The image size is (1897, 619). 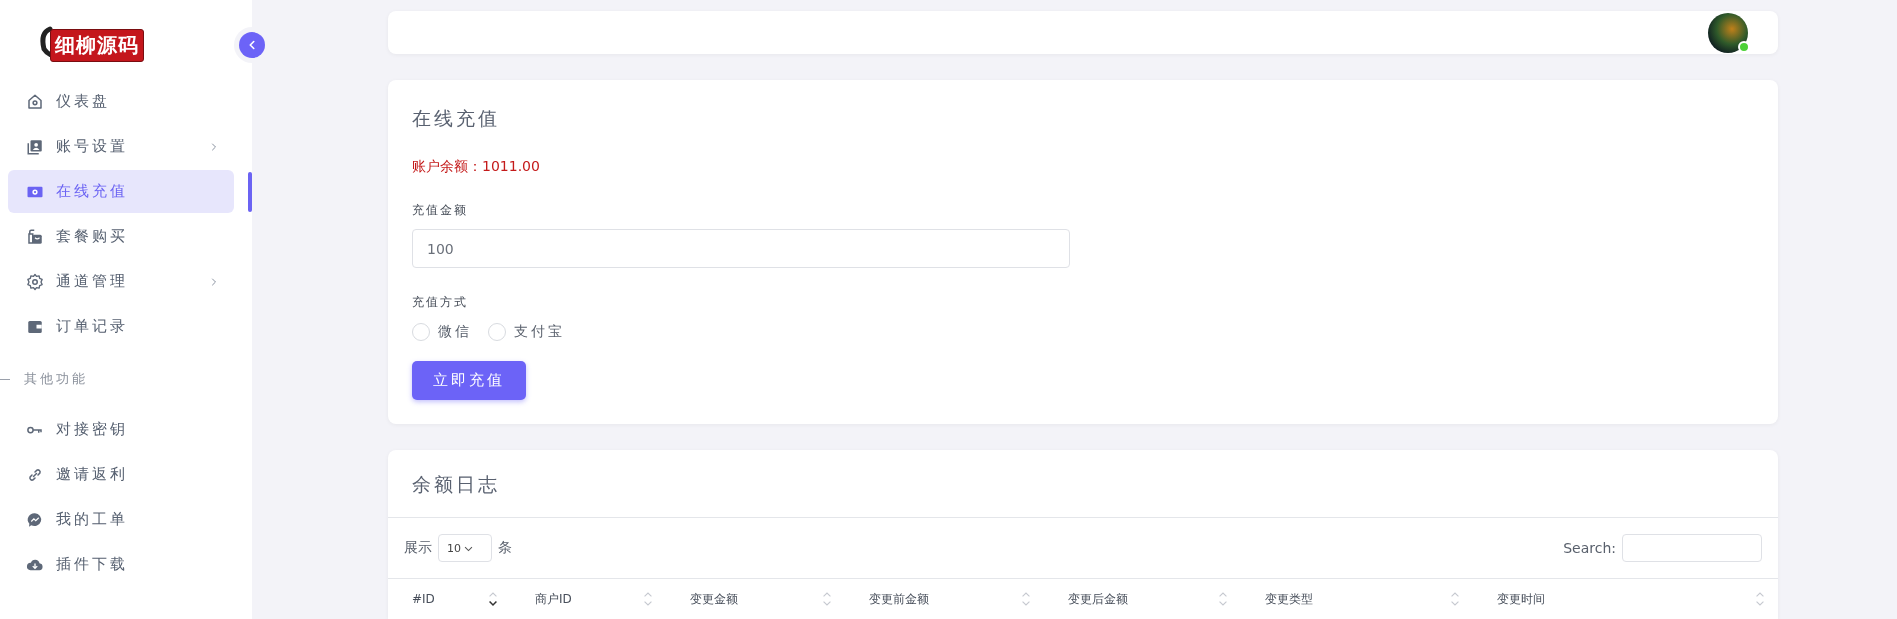 I want to click on column-header: 变更后金额, so click(x=1142, y=599).